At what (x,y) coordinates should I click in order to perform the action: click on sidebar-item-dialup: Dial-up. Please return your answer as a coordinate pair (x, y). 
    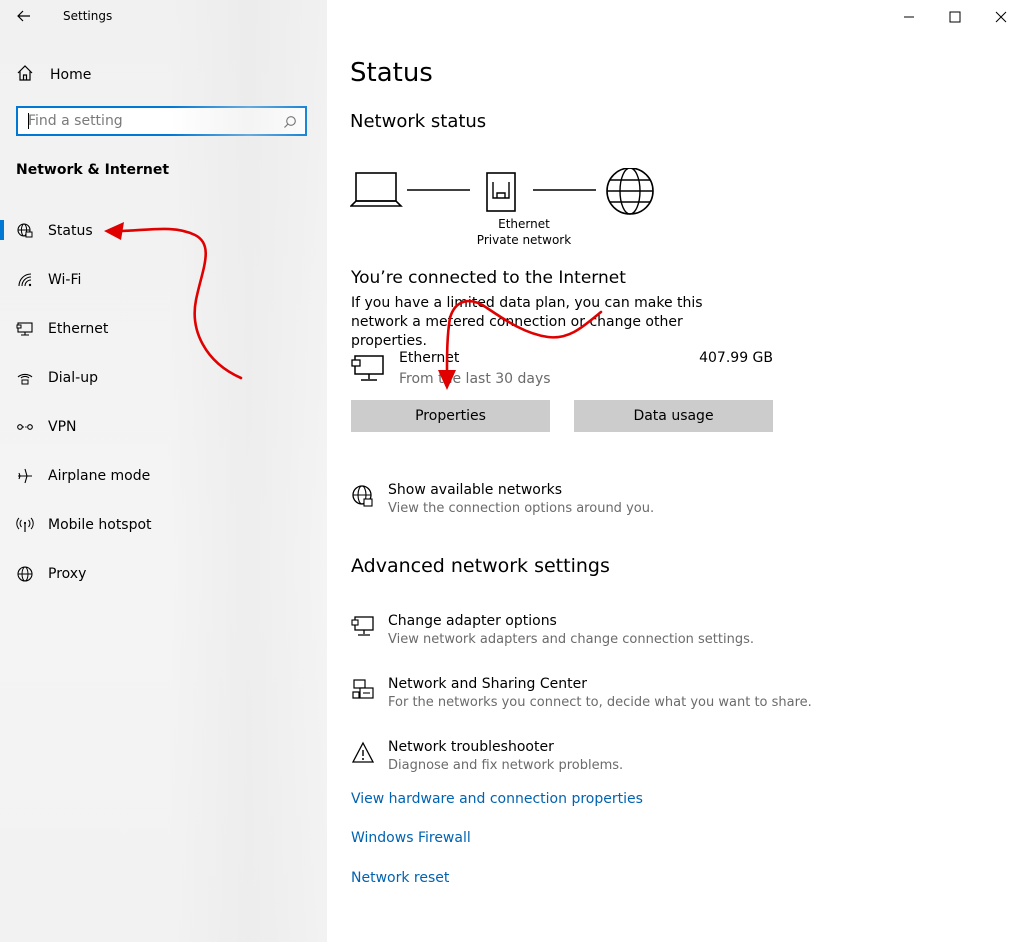
    Looking at the image, I should click on (163, 377).